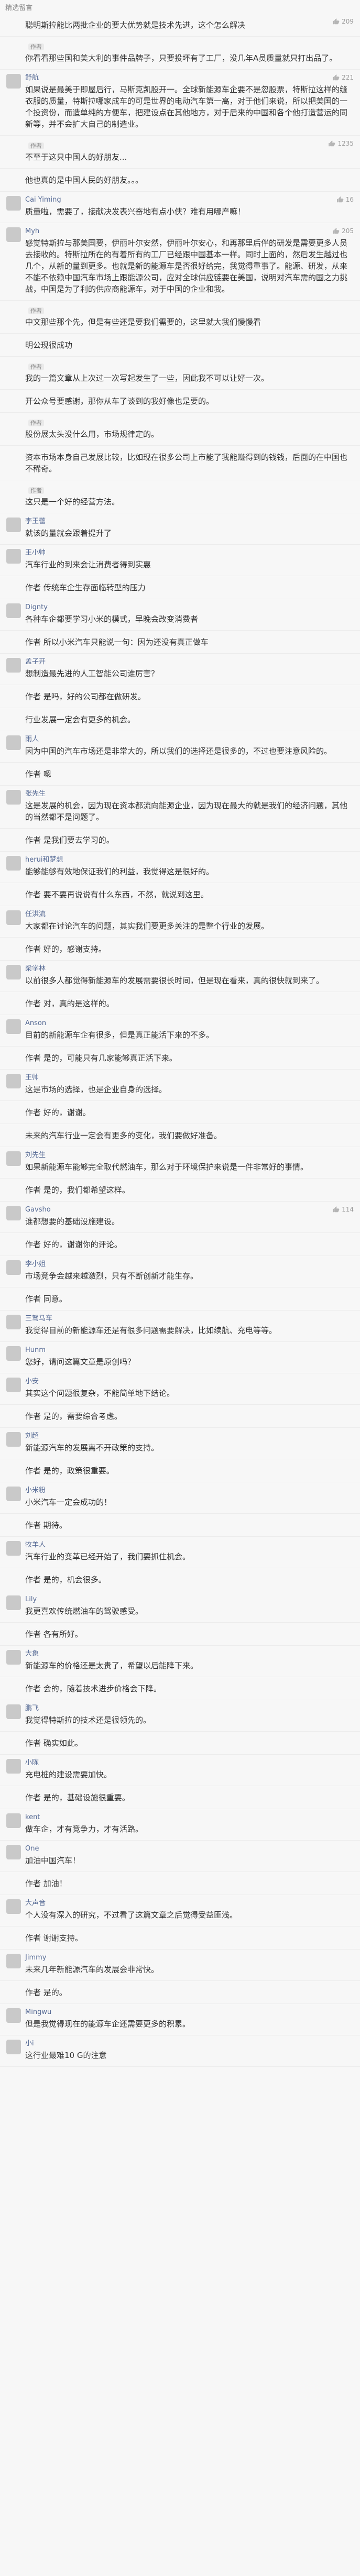  What do you see at coordinates (189, 78) in the screenshot?
I see `commenter-name: 舒航` at bounding box center [189, 78].